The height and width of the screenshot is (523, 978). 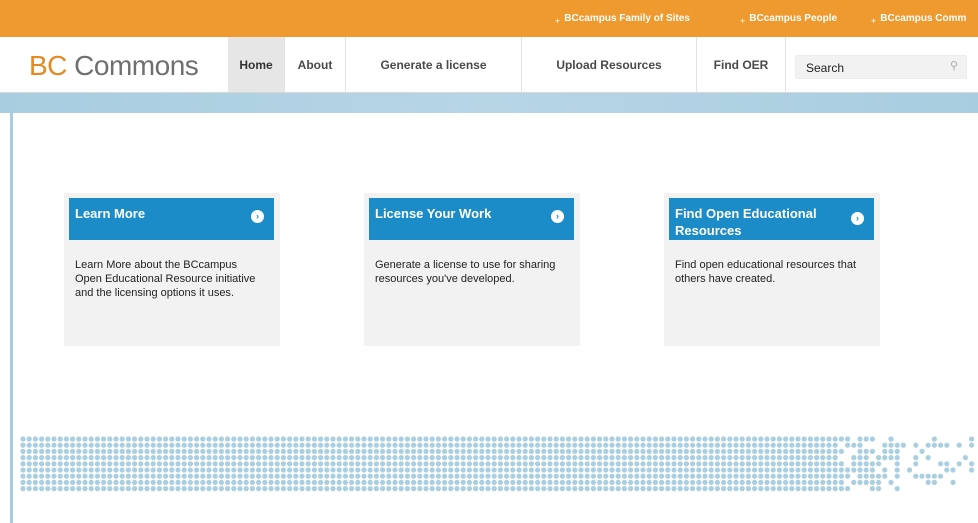 I want to click on site-logo: BC Commons, so click(x=114, y=66).